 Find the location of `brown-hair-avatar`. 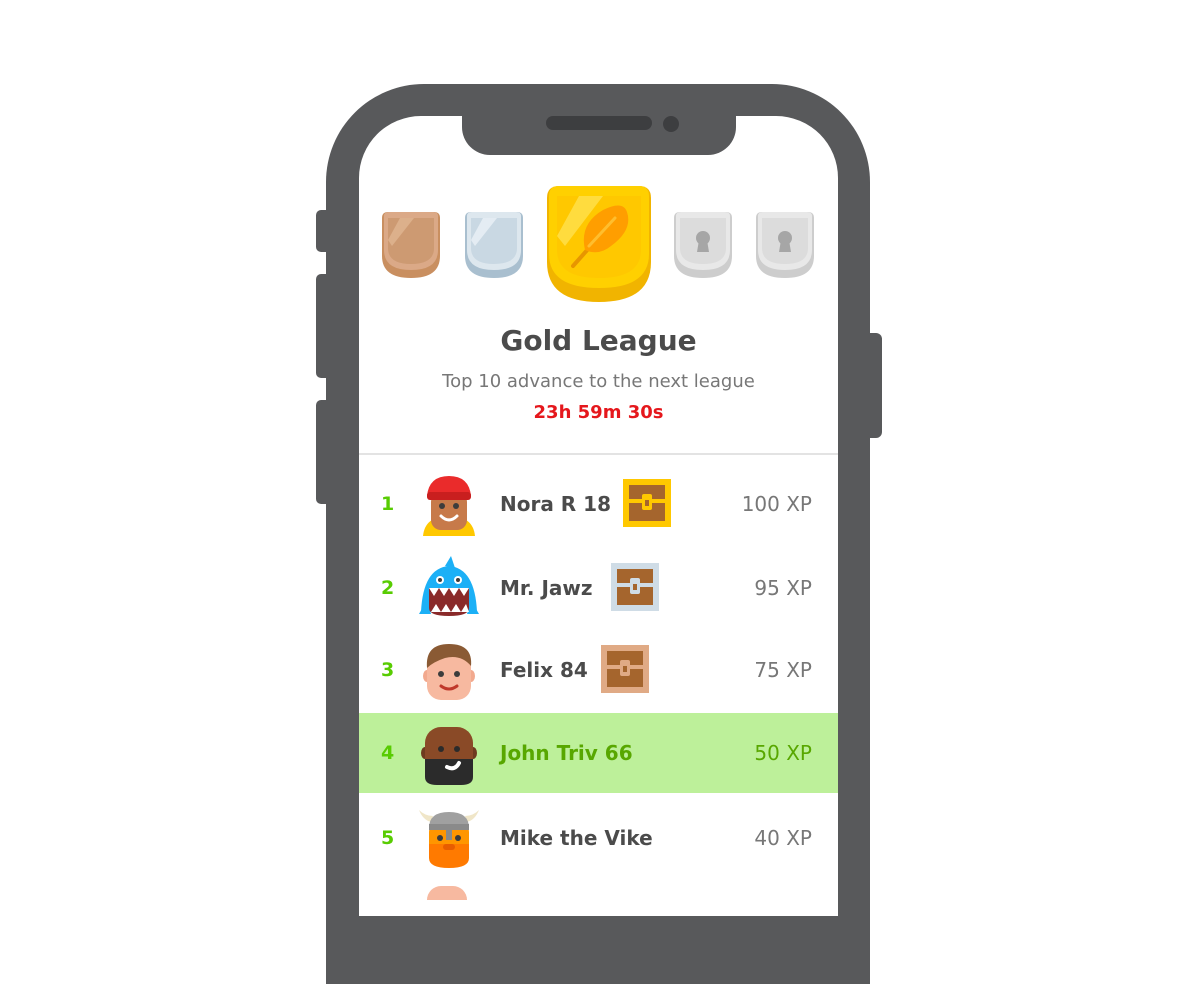

brown-hair-avatar is located at coordinates (449, 672).